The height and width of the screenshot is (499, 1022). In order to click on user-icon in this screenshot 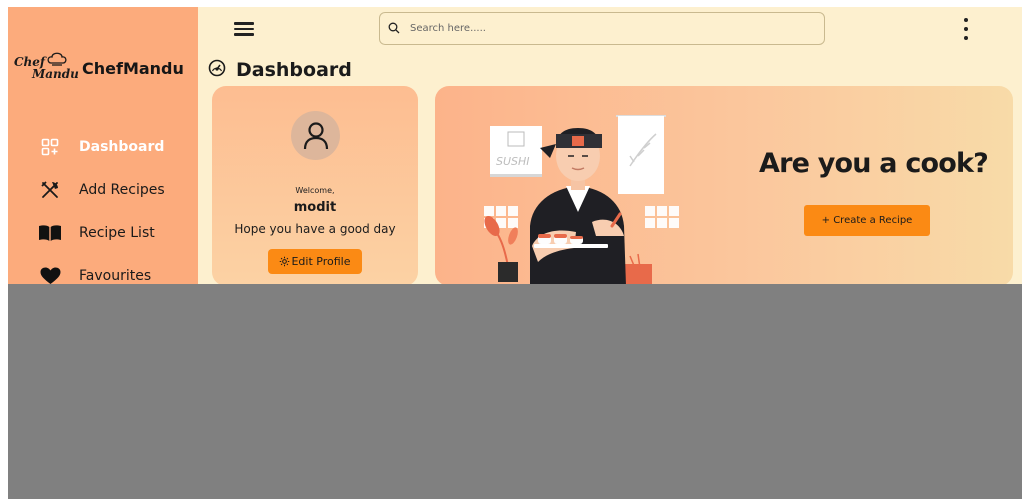, I will do `click(315, 135)`.